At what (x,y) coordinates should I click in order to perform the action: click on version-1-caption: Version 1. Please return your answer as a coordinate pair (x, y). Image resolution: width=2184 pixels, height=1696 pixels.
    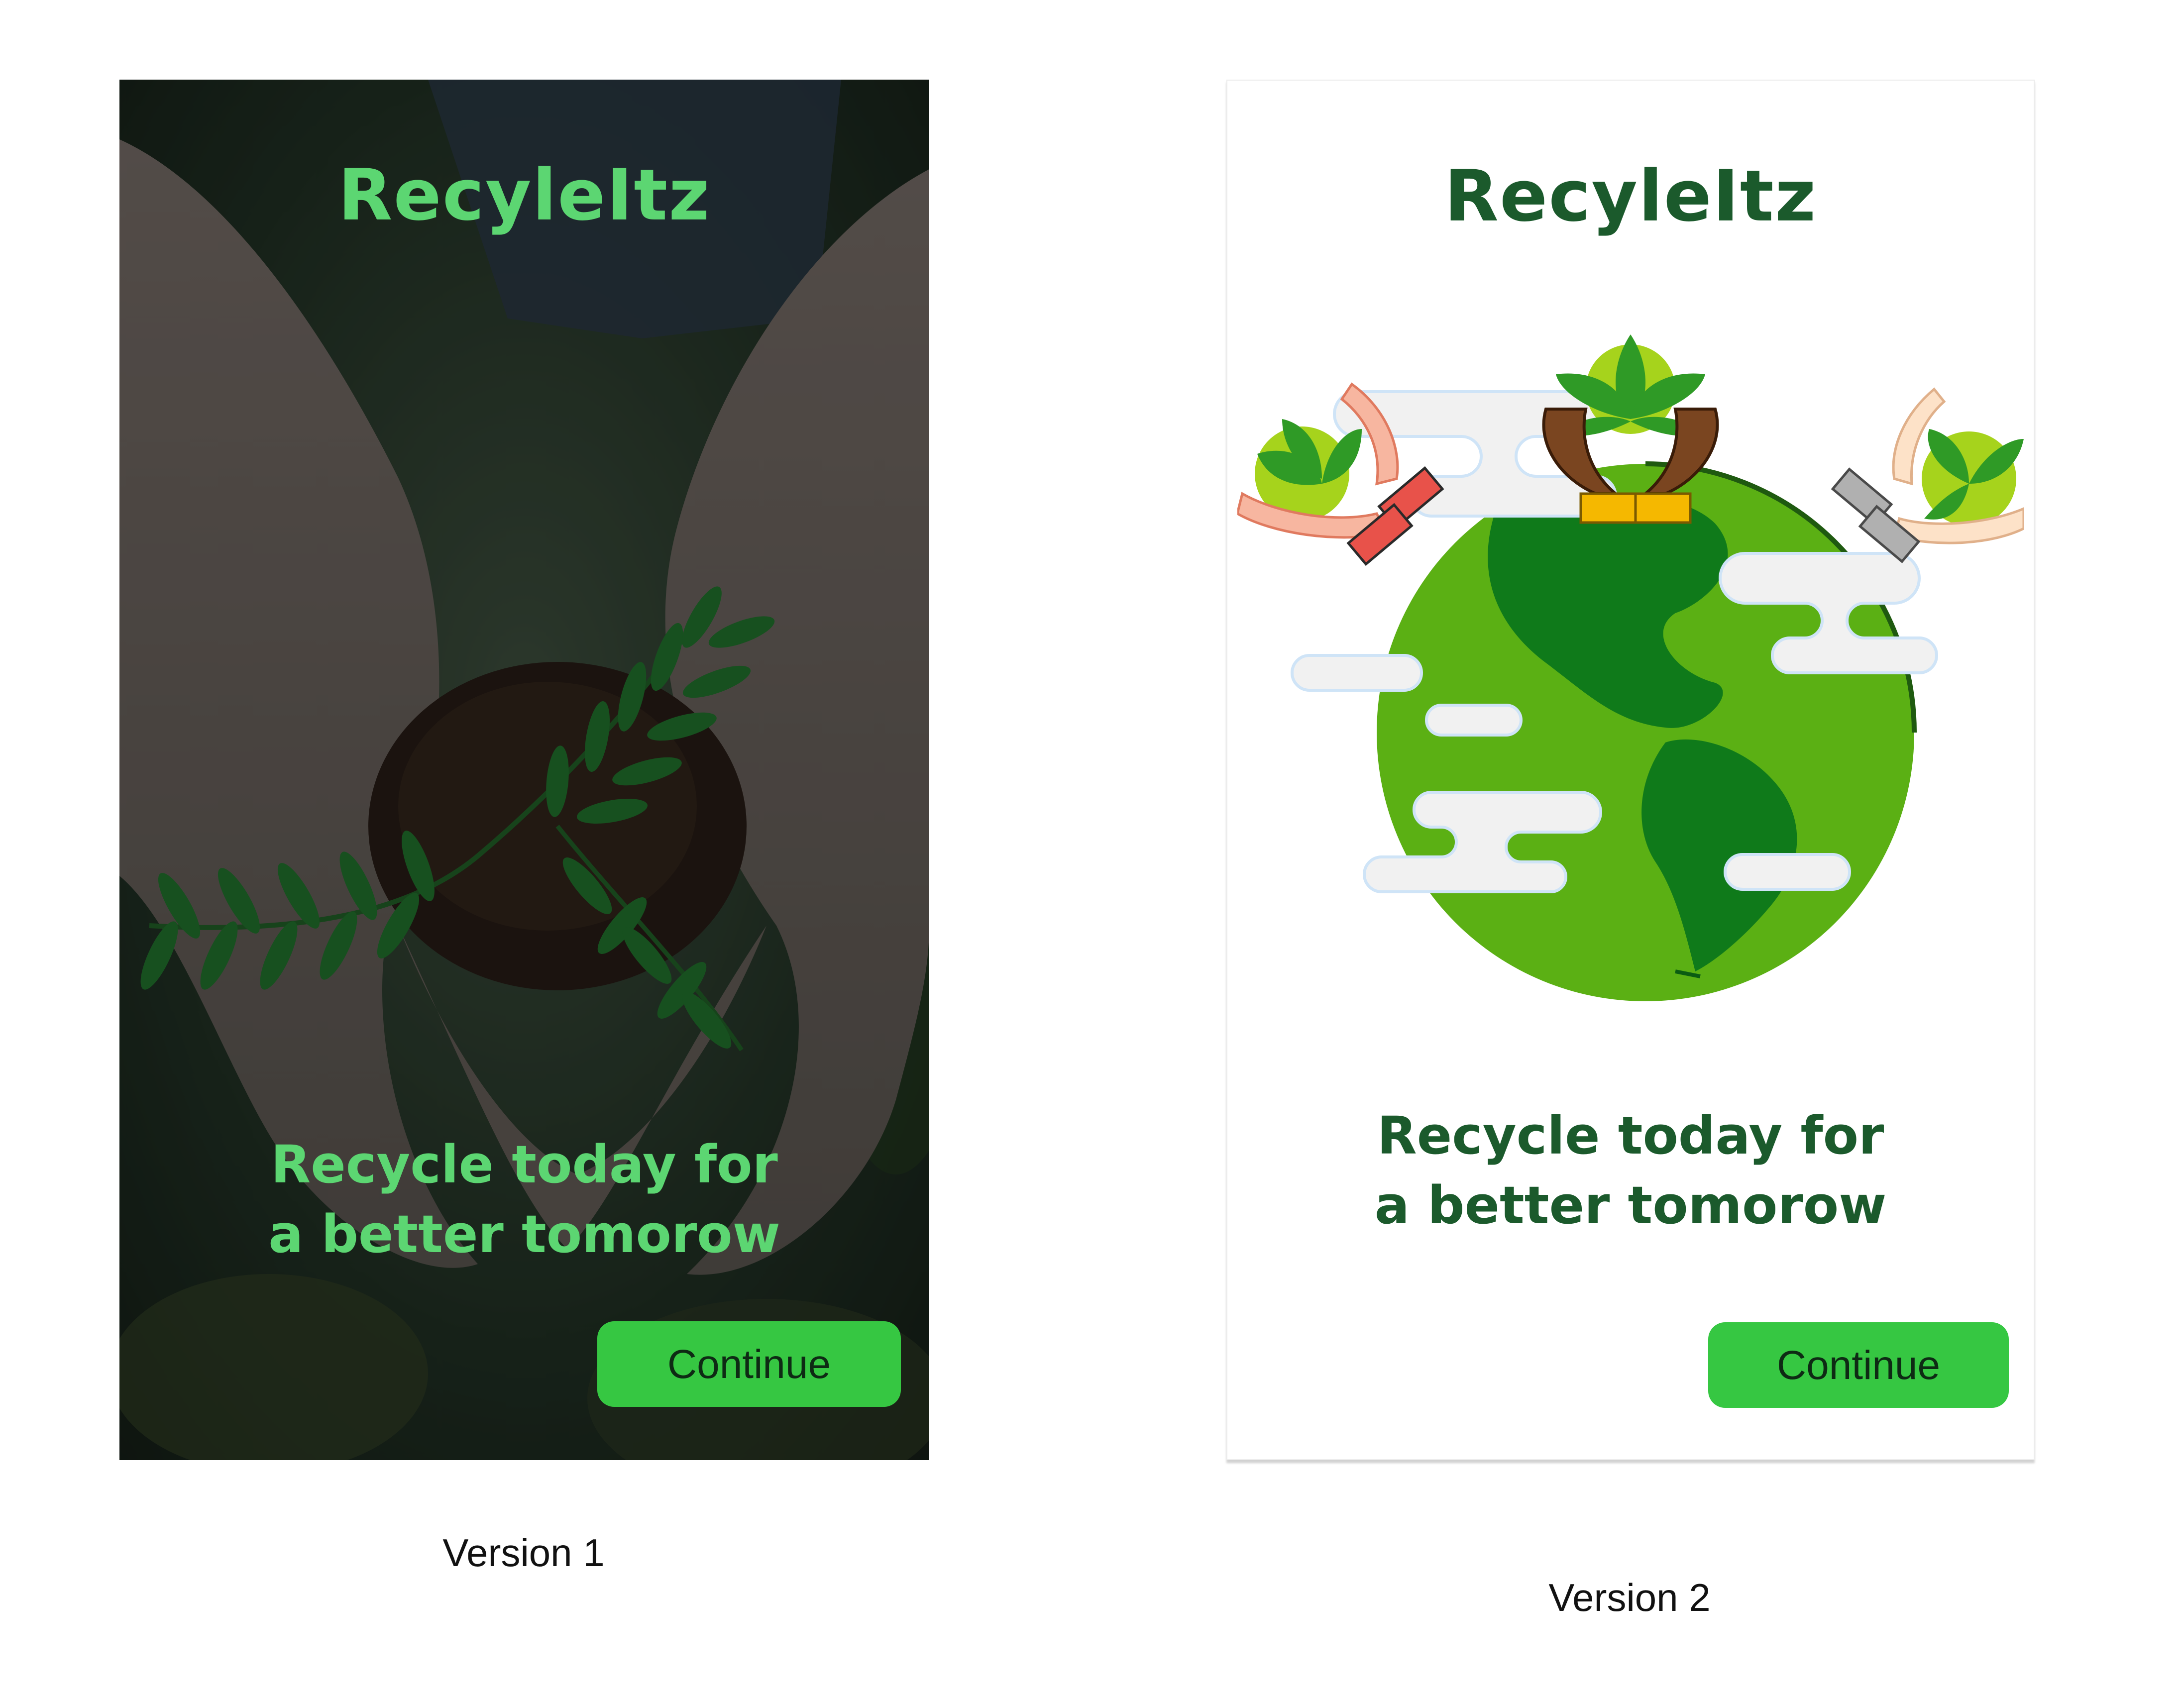
    Looking at the image, I should click on (523, 1553).